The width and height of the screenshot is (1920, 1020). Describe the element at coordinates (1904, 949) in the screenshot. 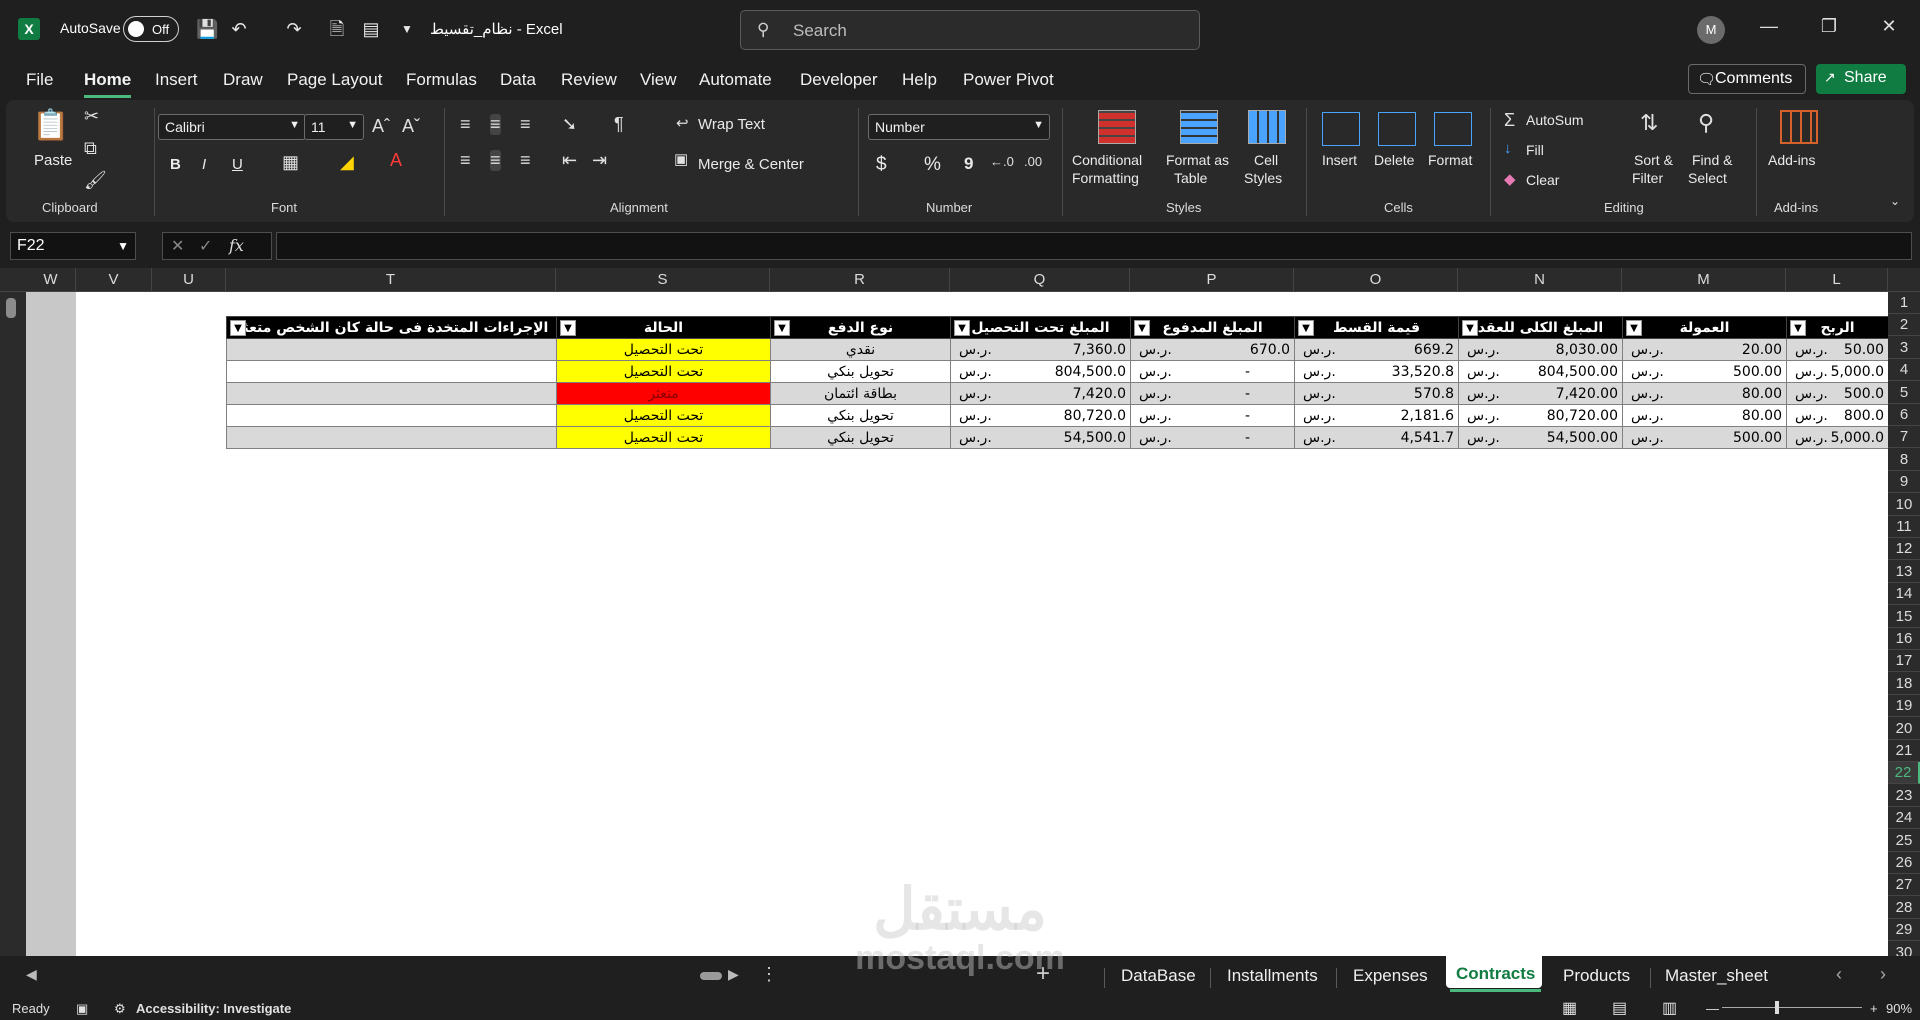

I see `row-header: 30` at that location.